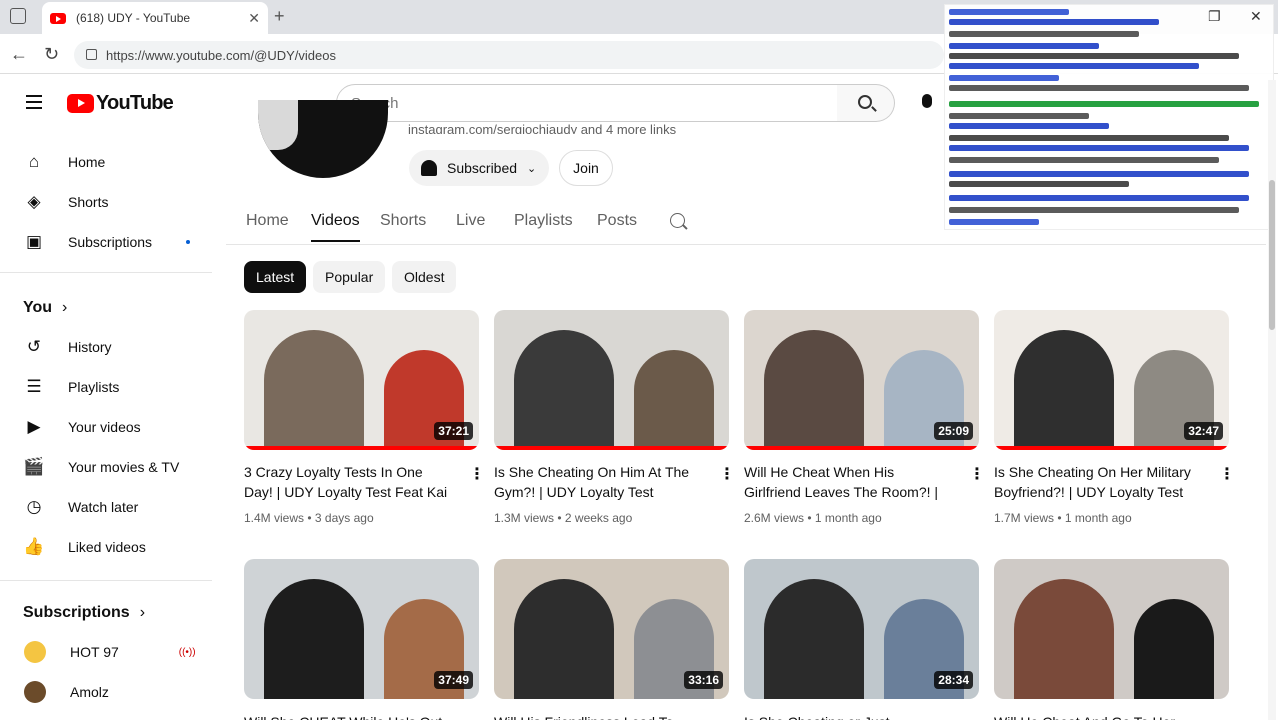 This screenshot has width=1278, height=720. Describe the element at coordinates (105, 387) in the screenshot. I see `sidebar-item-playlists: ☰ Playlists` at that location.